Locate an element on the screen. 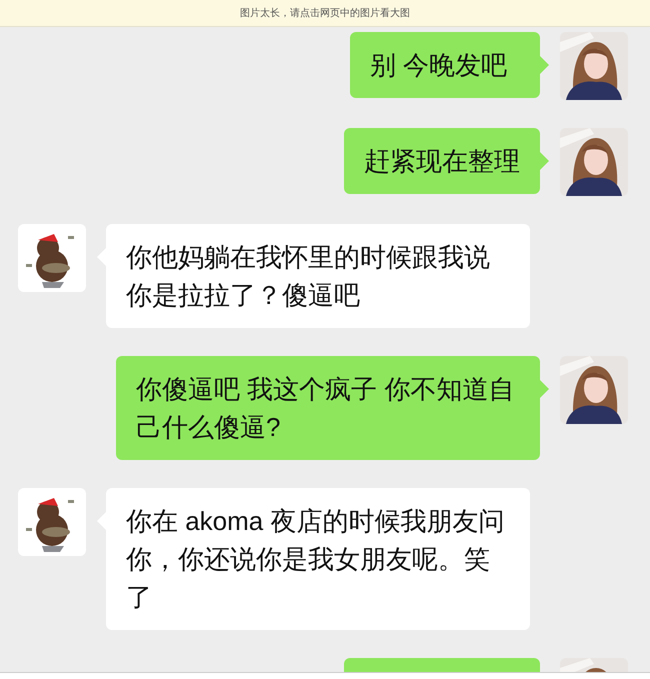 The height and width of the screenshot is (679, 650). message-bubble: 你傻逼吧 我这个疯子 你不知道自己什么傻逼? is located at coordinates (328, 408).